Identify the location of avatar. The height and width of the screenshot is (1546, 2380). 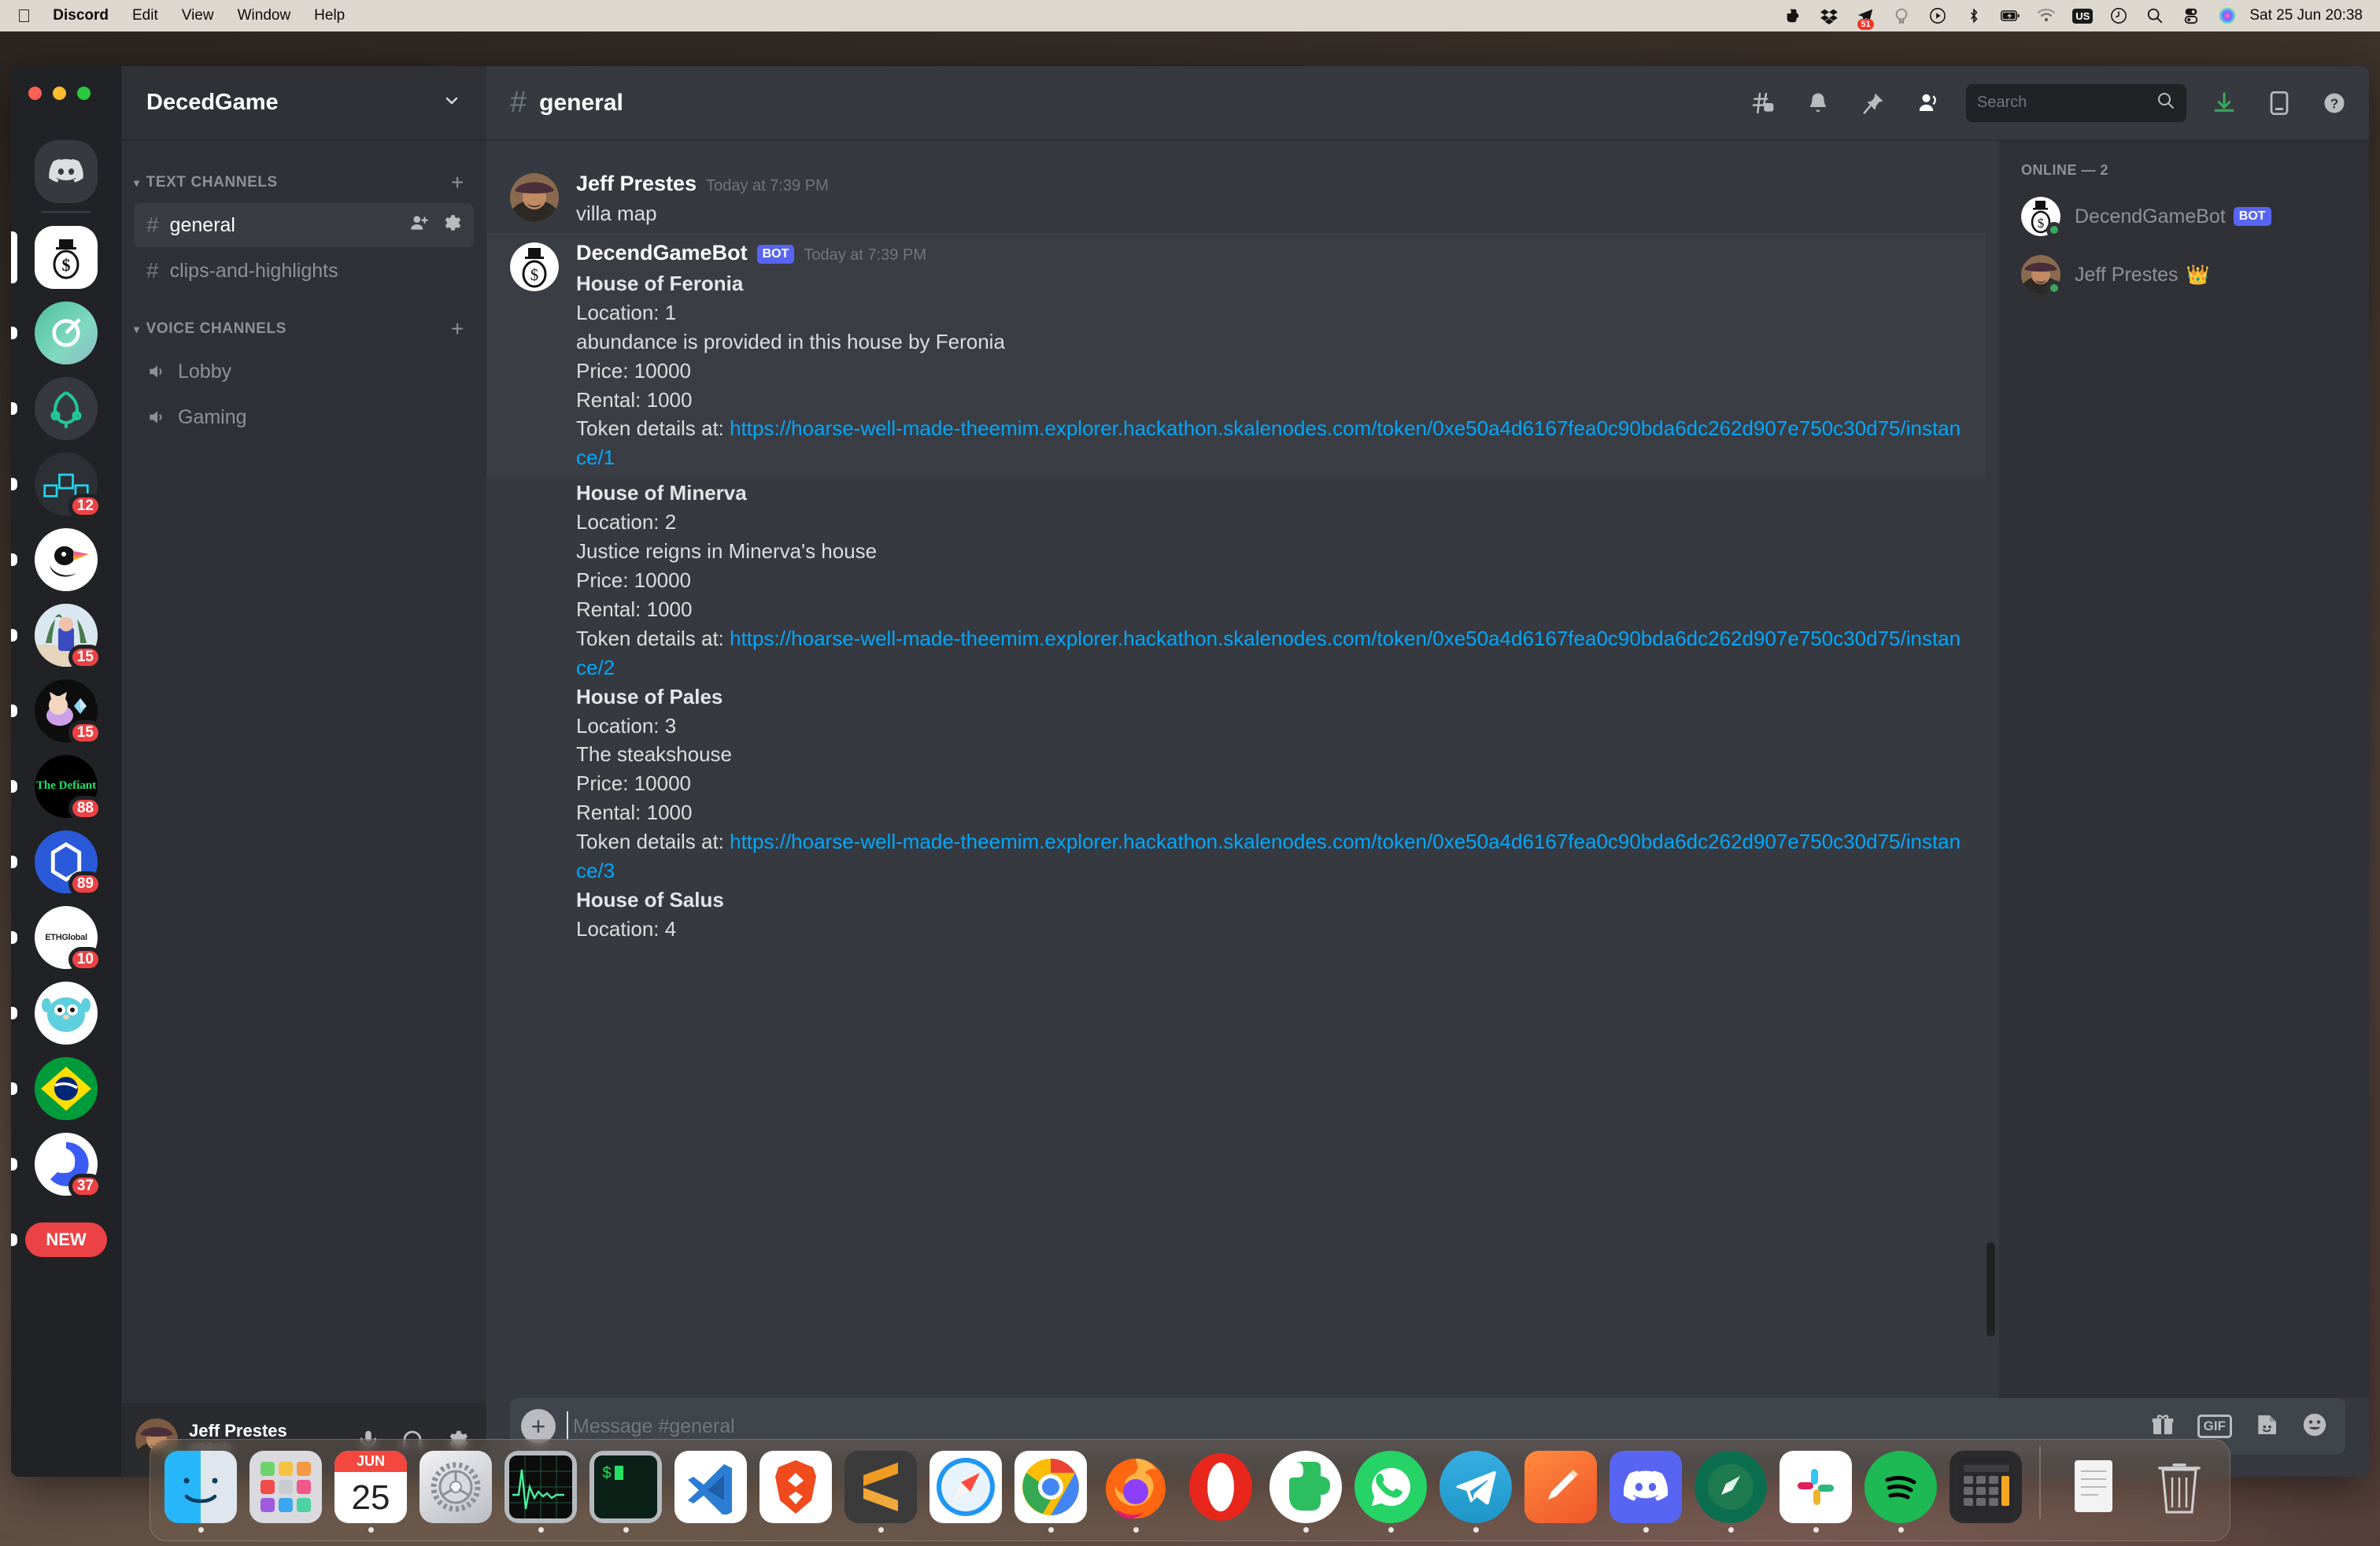
(534, 197).